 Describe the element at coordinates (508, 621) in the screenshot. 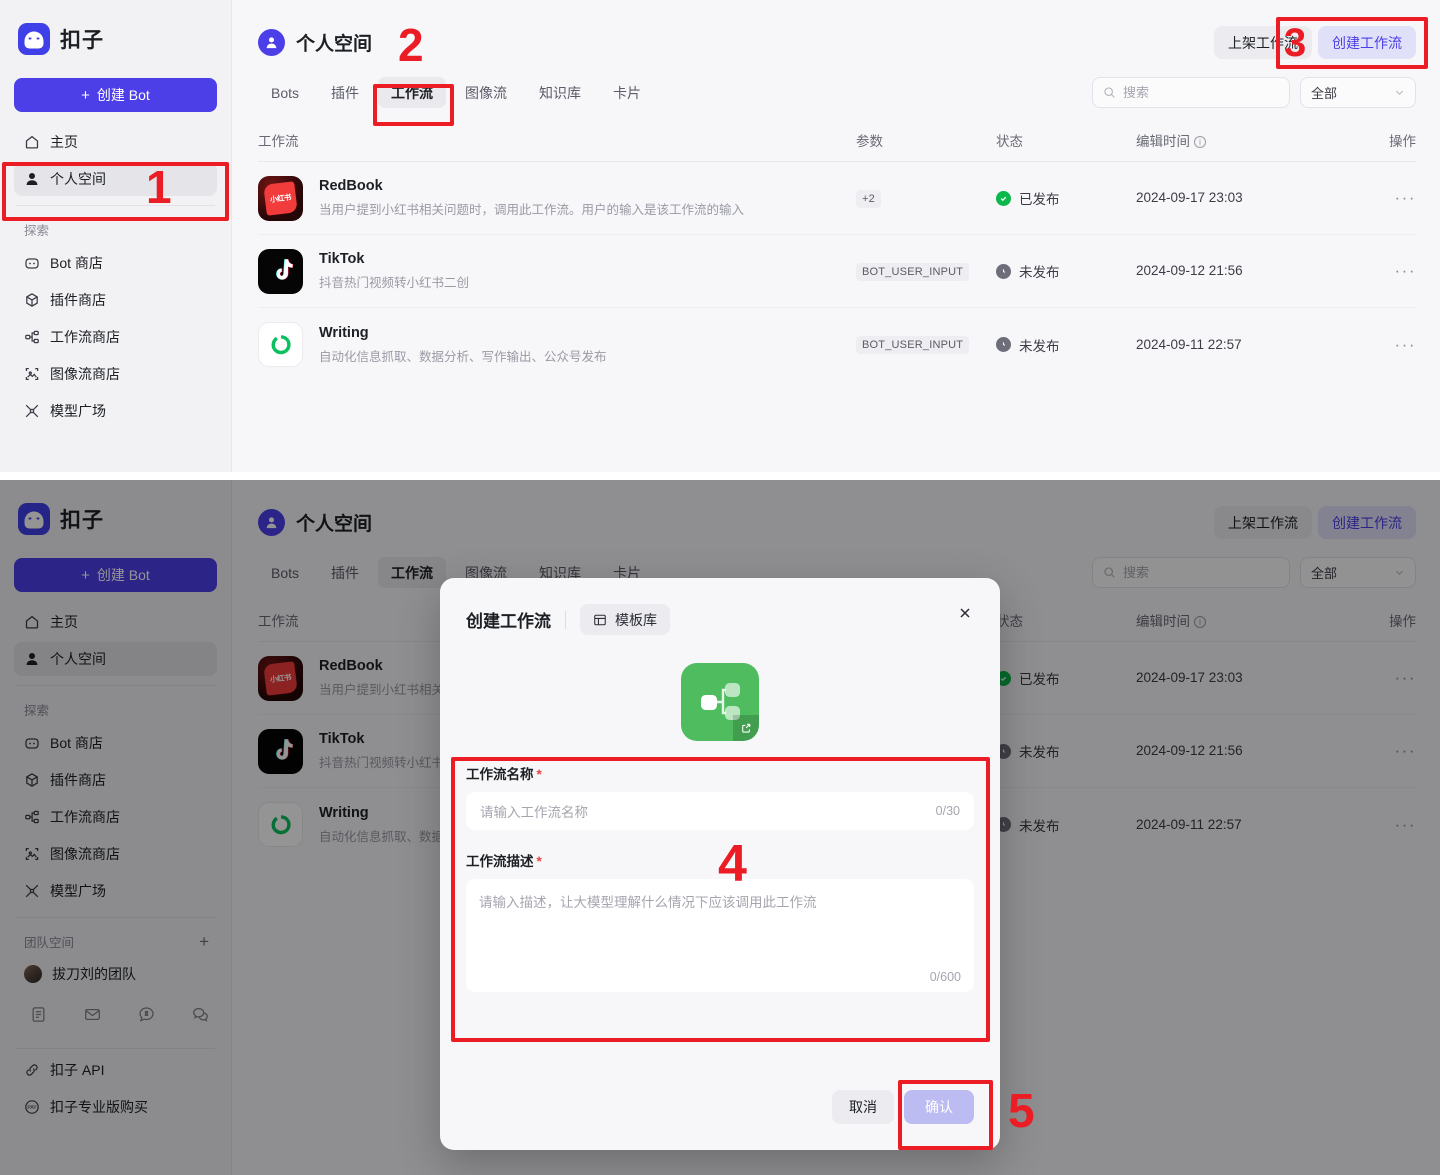

I see `modal-title: 创建工作流` at that location.